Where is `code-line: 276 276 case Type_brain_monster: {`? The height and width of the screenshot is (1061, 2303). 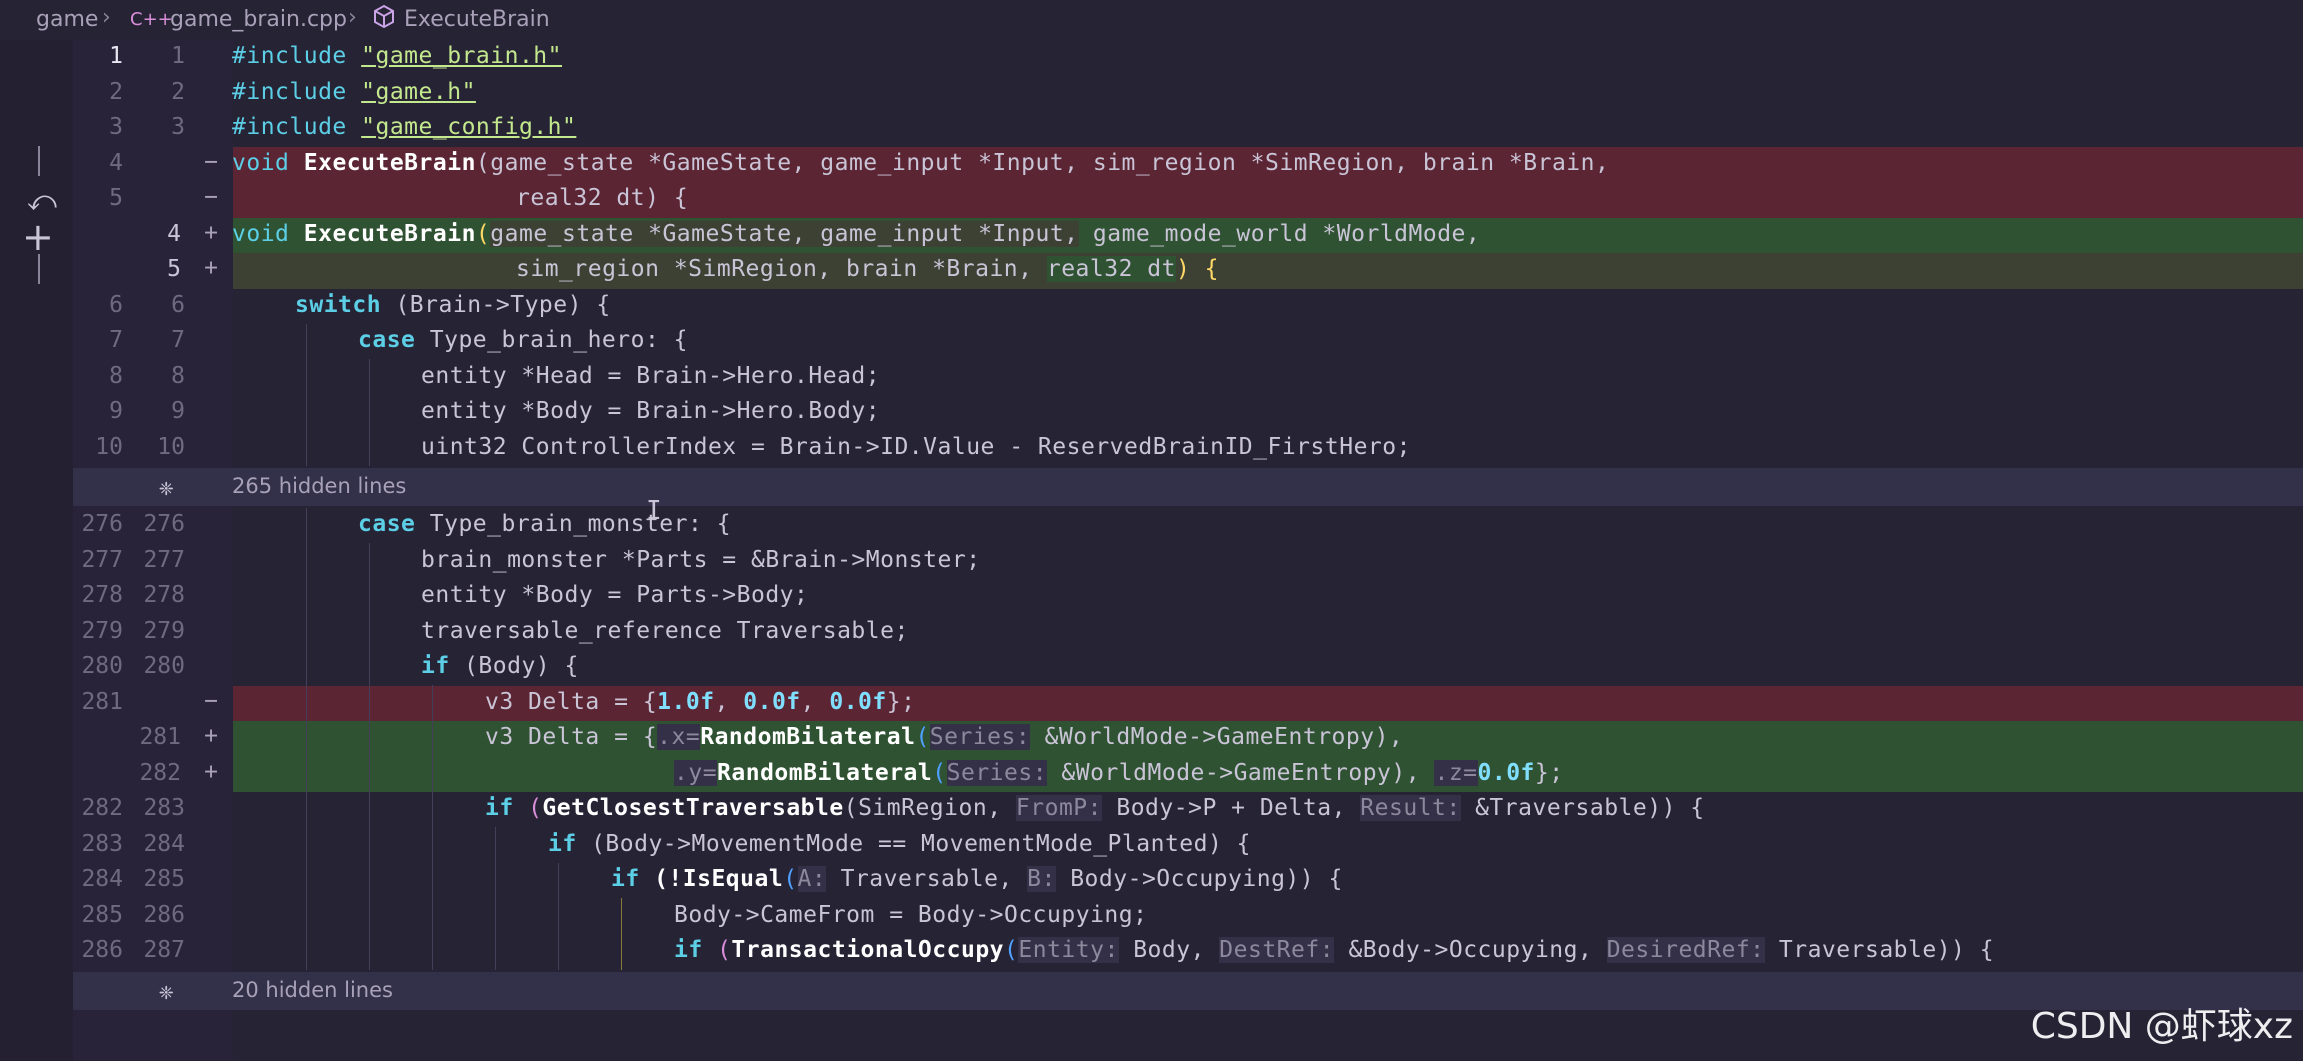 code-line: 276 276 case Type_brain_monster: { is located at coordinates (1188, 526).